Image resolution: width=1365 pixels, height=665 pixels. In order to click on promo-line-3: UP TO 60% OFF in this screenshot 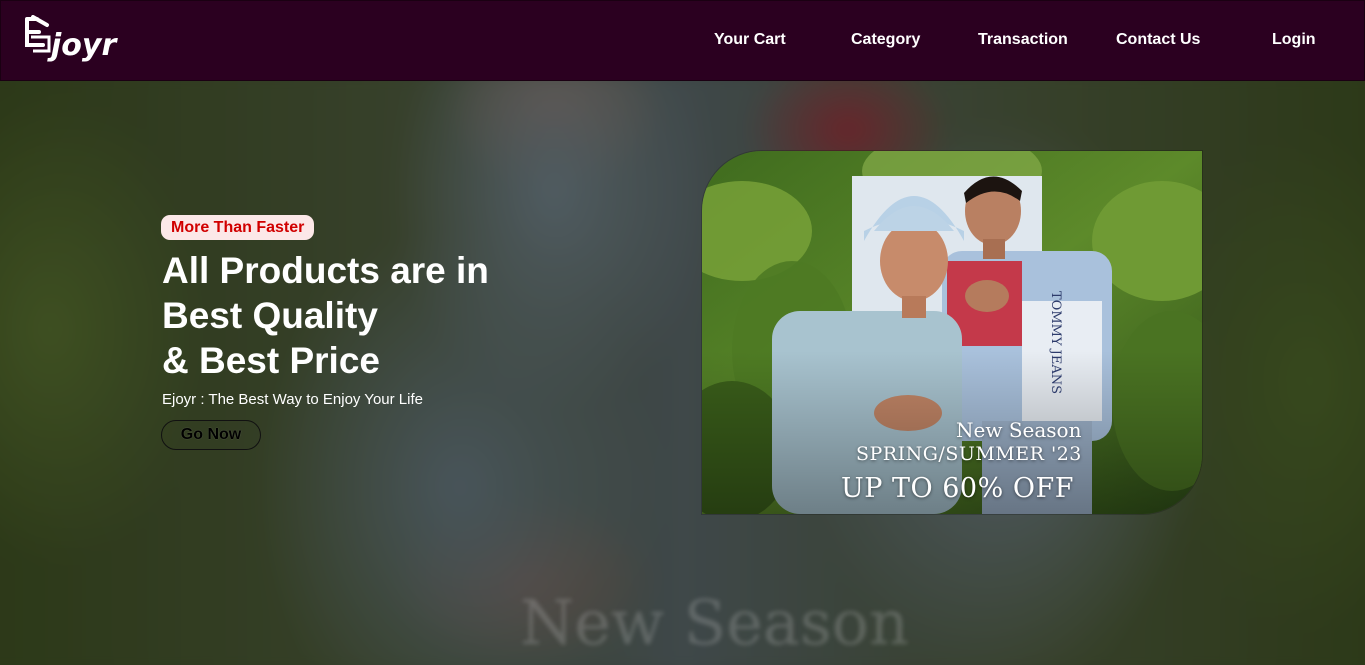, I will do `click(957, 488)`.